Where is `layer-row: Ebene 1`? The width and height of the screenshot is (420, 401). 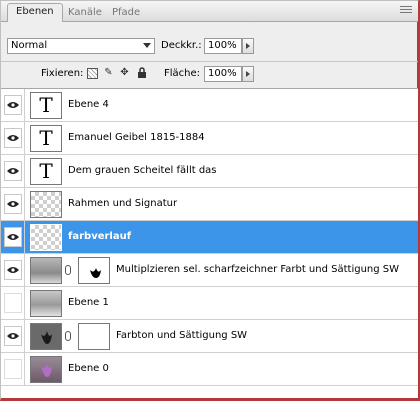 layer-row: Ebene 1 is located at coordinates (209, 303).